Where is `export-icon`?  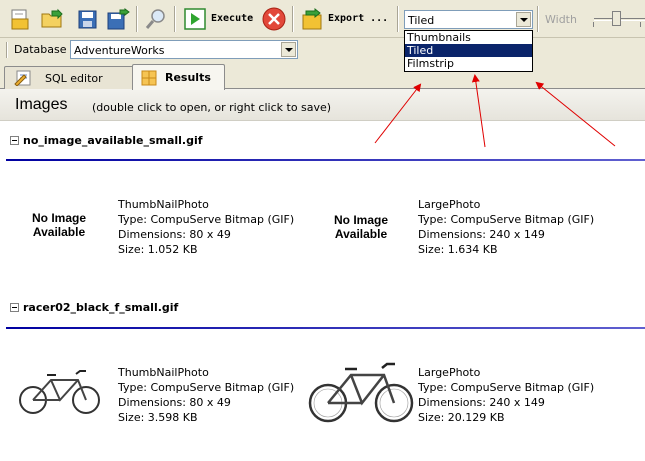
export-icon is located at coordinates (312, 19).